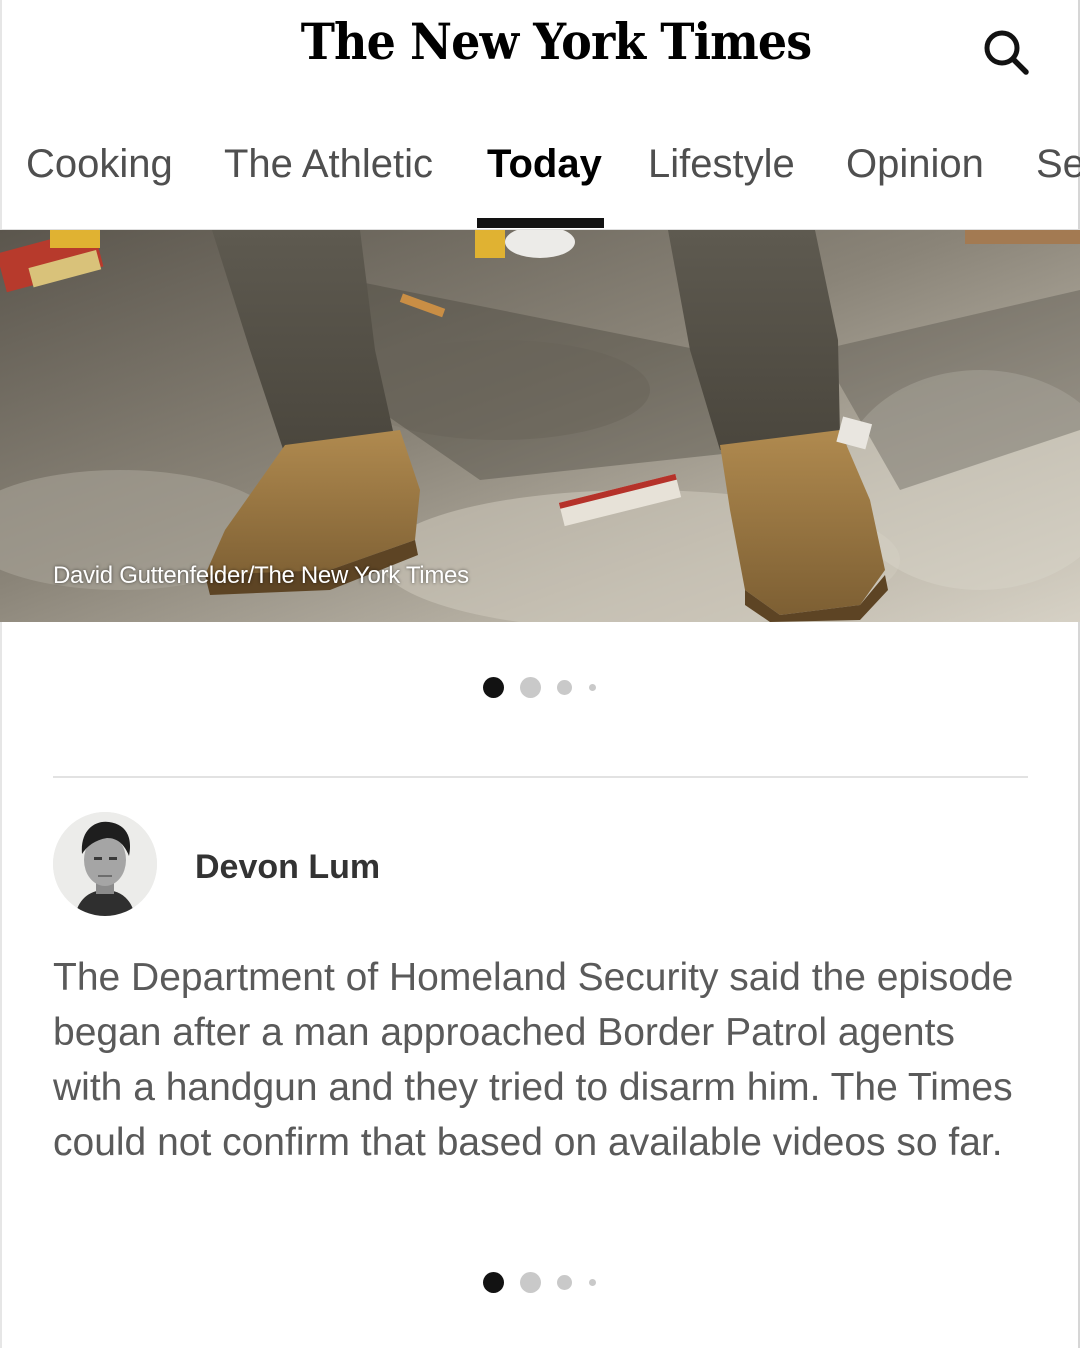 This screenshot has height=1348, width=1080. Describe the element at coordinates (721, 164) in the screenshot. I see `tab-lifestyle: Lifestyle` at that location.